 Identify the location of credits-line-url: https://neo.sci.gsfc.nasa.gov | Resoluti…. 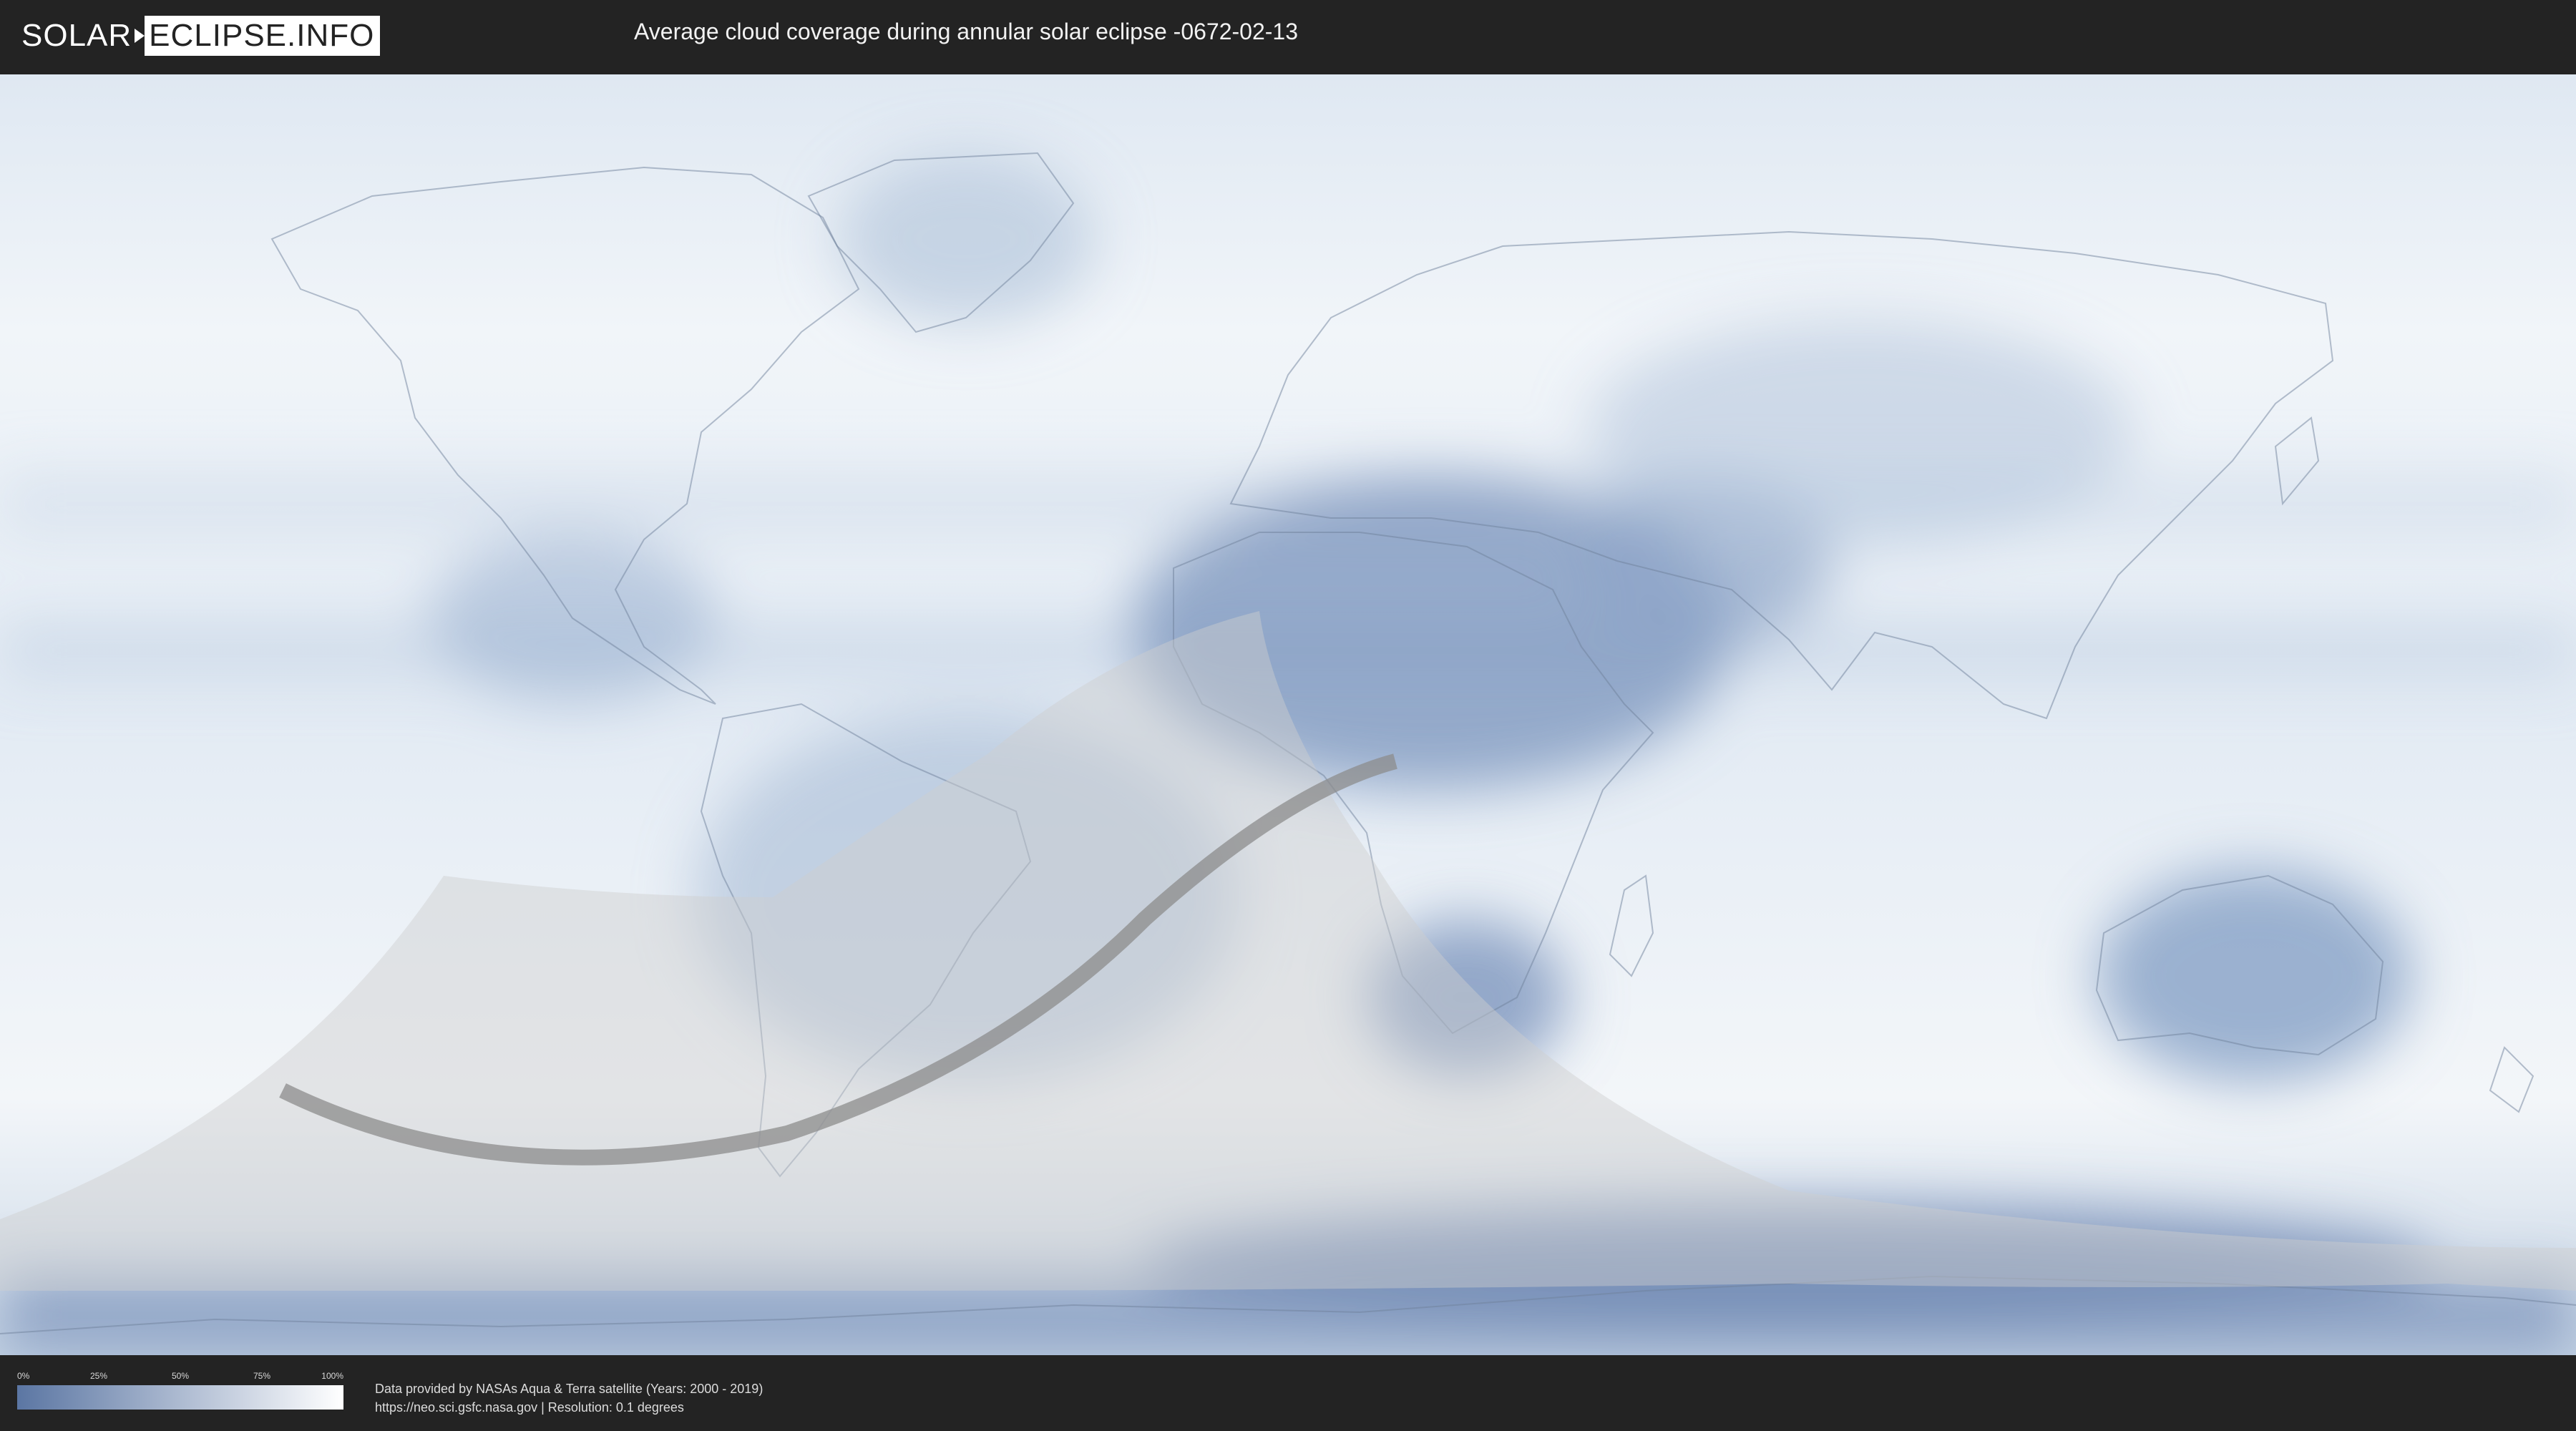
(529, 1407).